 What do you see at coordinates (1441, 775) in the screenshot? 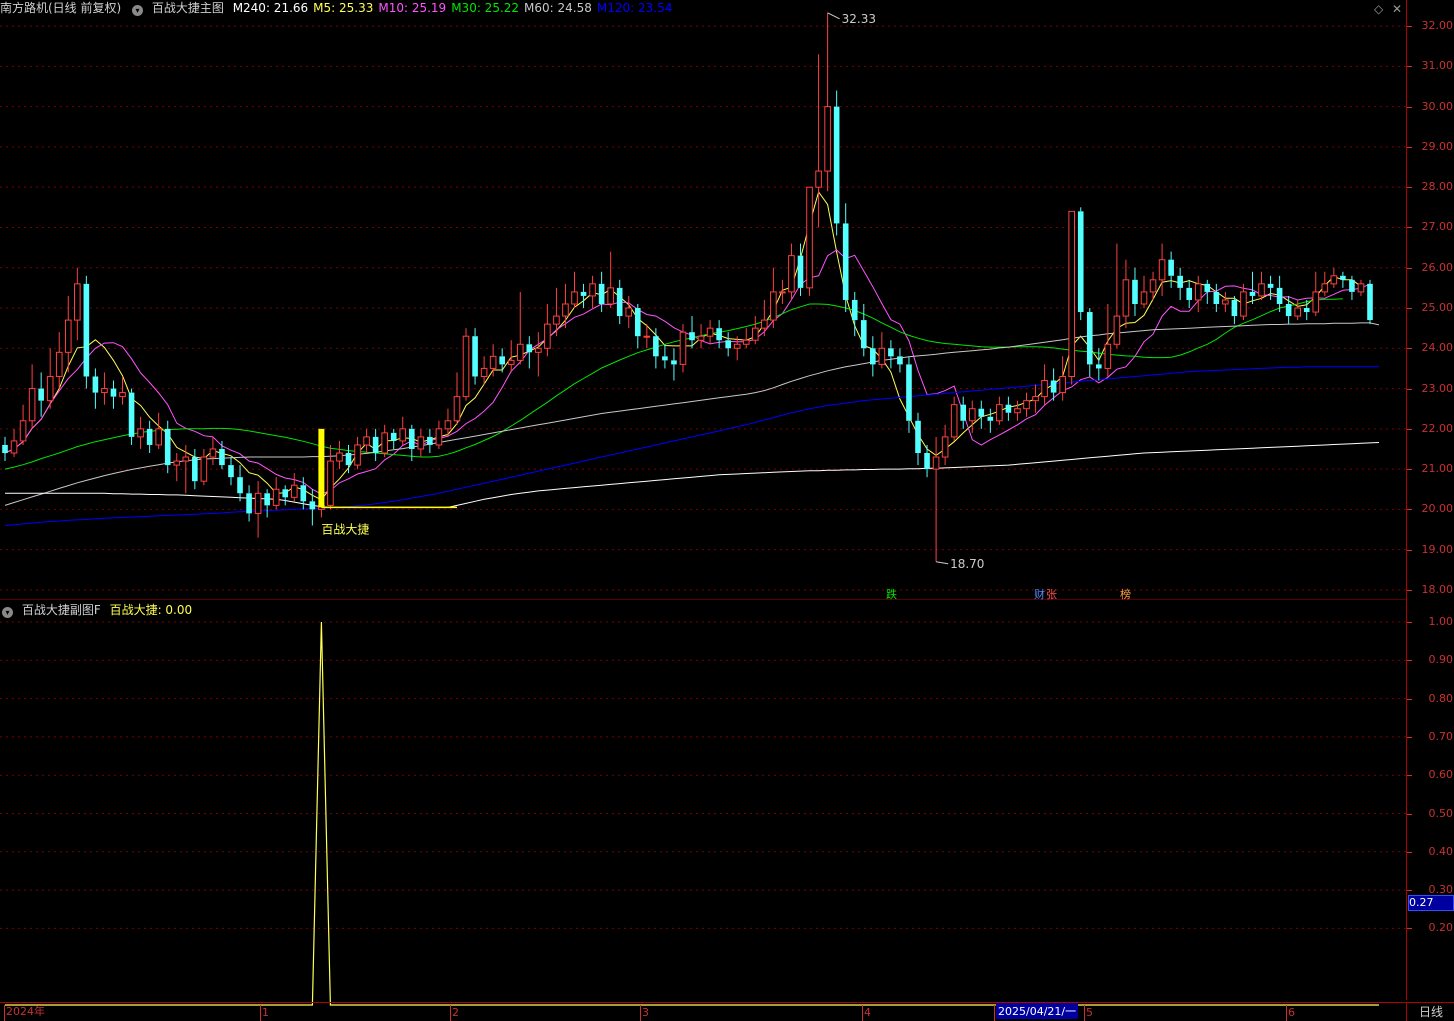
I see `sub-tick-label: 0.60` at bounding box center [1441, 775].